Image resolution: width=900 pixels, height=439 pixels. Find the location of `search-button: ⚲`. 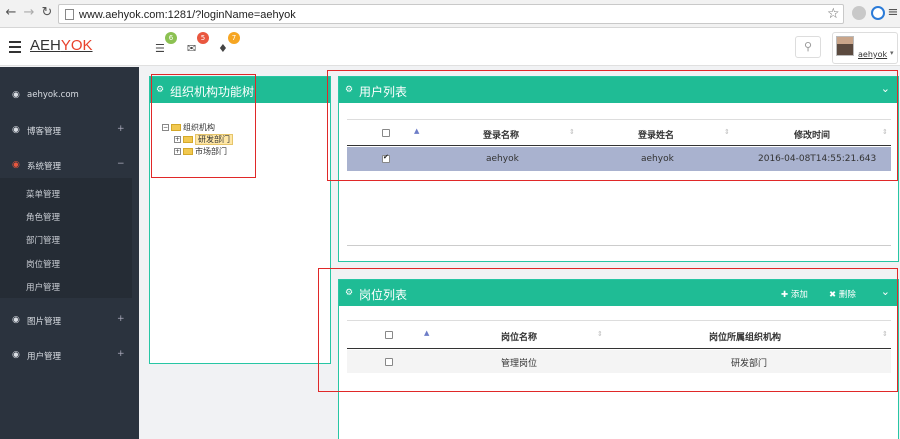

search-button: ⚲ is located at coordinates (808, 47).